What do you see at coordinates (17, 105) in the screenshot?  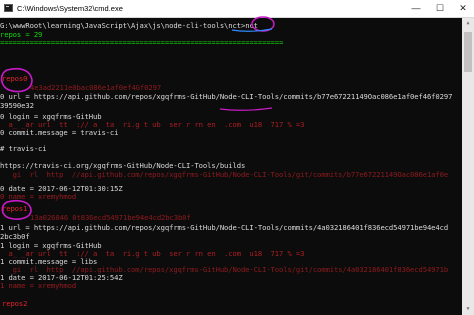 I see `repos0-hash-tail: 39590e32` at bounding box center [17, 105].